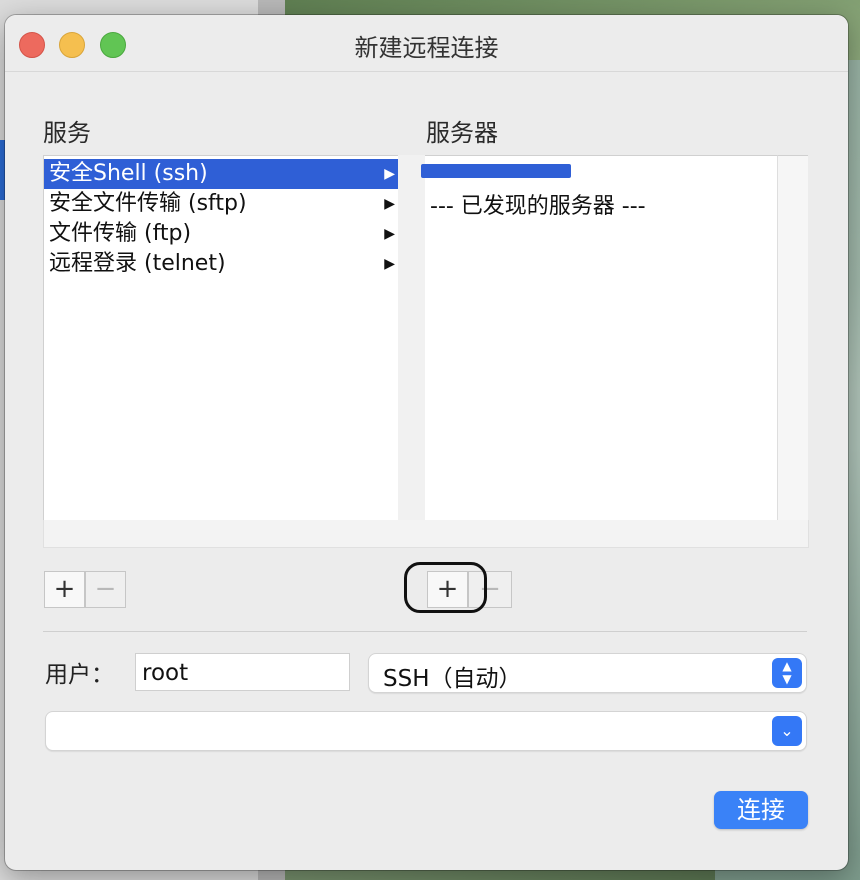  I want to click on service-item-ftp: 文件传输 (ftp) ▶, so click(221, 234).